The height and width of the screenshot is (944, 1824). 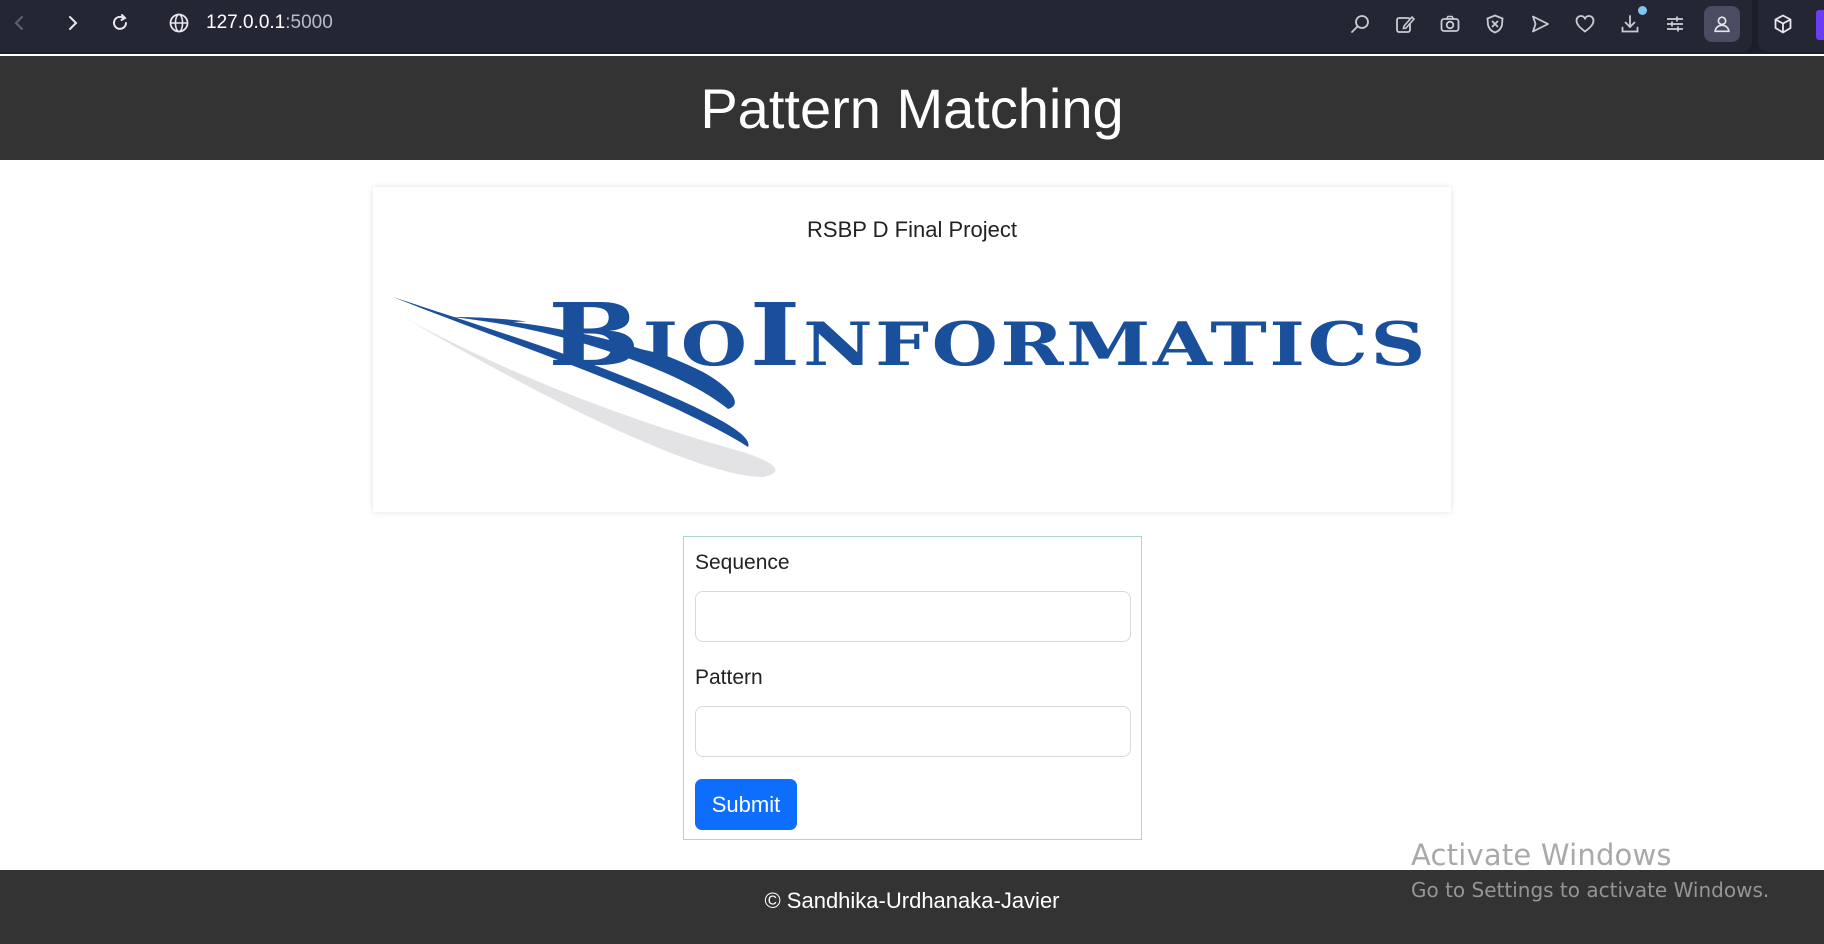 I want to click on browser-toolbar: 127.0.0.1:5000, so click(x=876, y=26).